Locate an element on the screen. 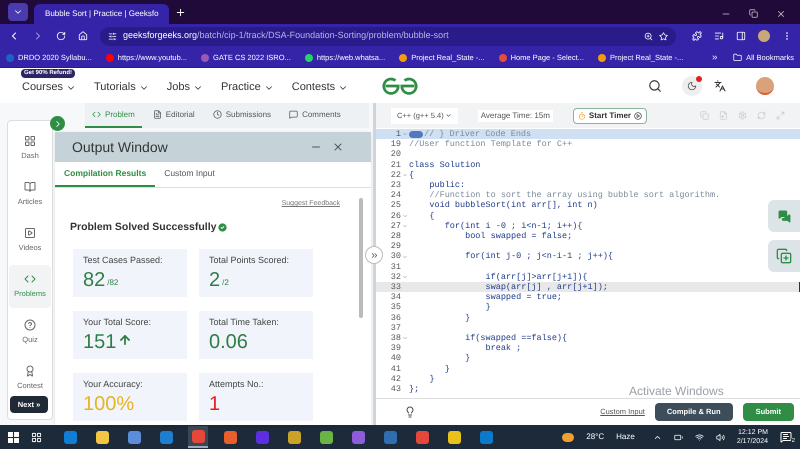 The image size is (800, 449). line-number: 28 is located at coordinates (396, 236).